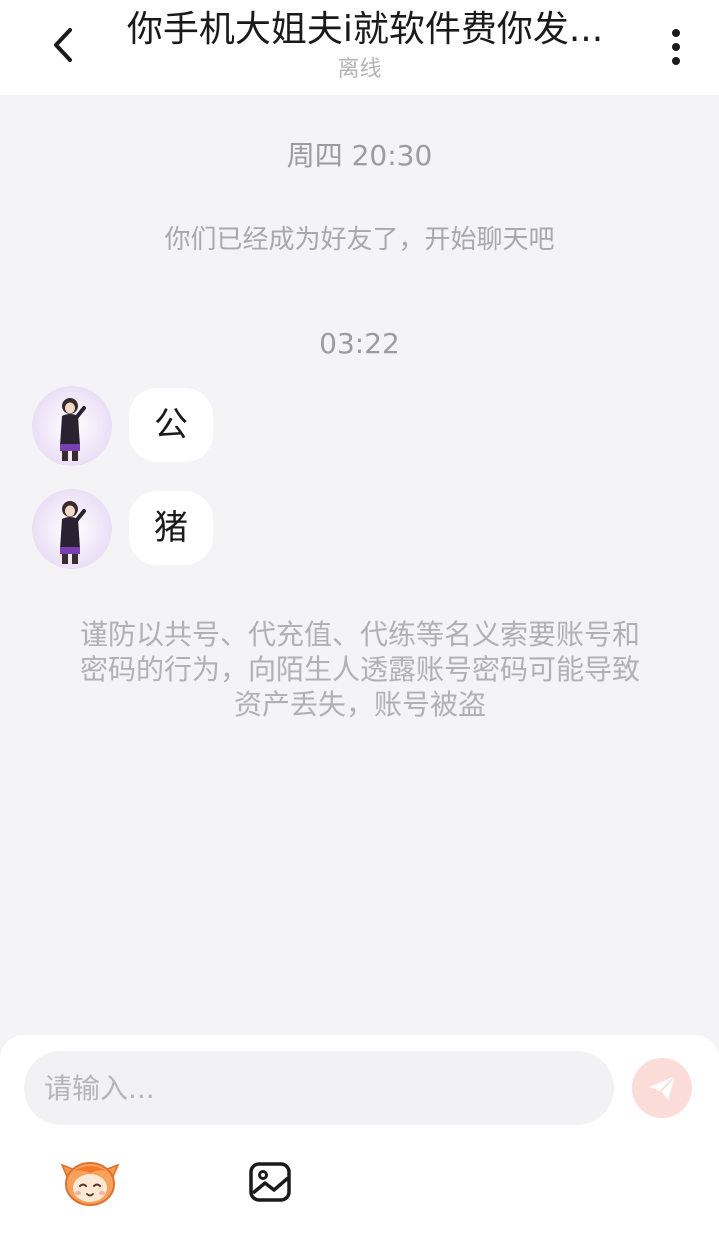 The height and width of the screenshot is (1242, 719). Describe the element at coordinates (359, 69) in the screenshot. I see `online-status: 离线` at that location.